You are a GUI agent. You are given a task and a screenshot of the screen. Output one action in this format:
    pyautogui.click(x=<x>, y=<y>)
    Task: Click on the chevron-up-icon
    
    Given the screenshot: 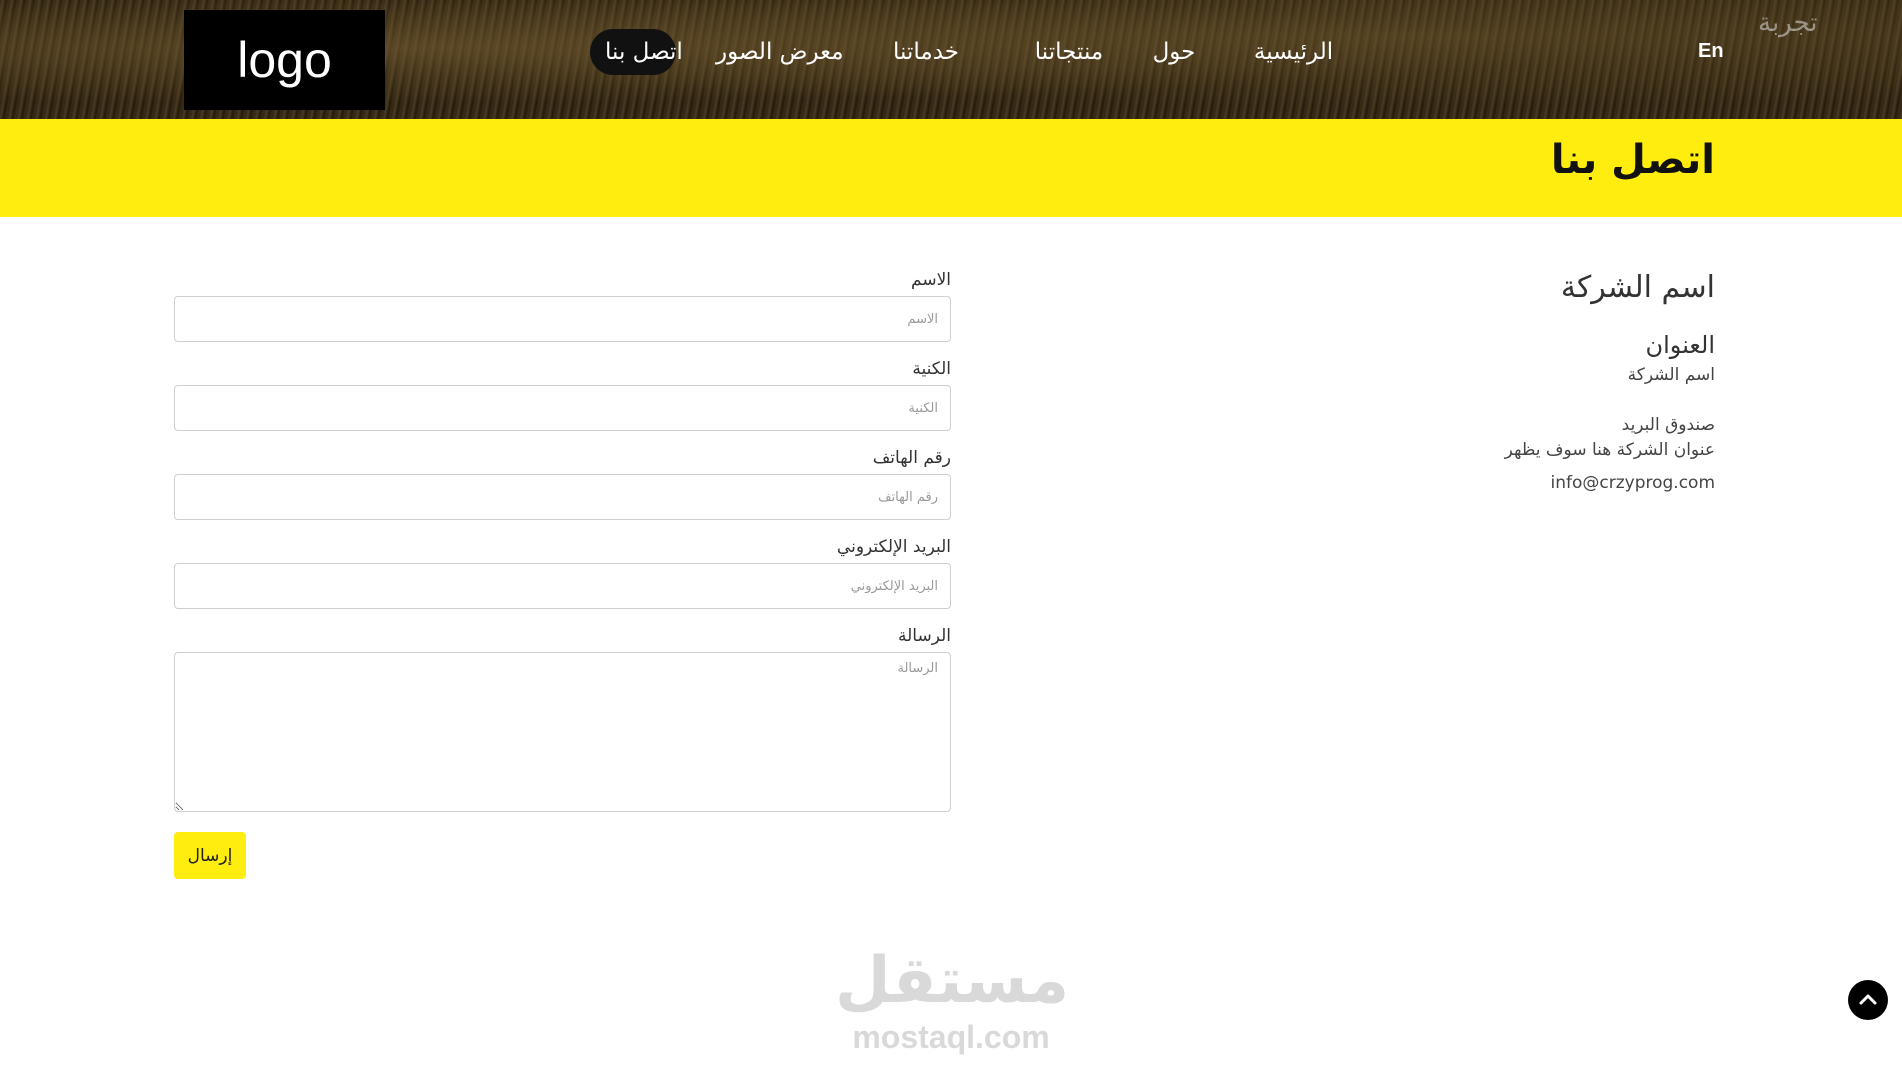 What is the action you would take?
    pyautogui.click(x=1868, y=999)
    